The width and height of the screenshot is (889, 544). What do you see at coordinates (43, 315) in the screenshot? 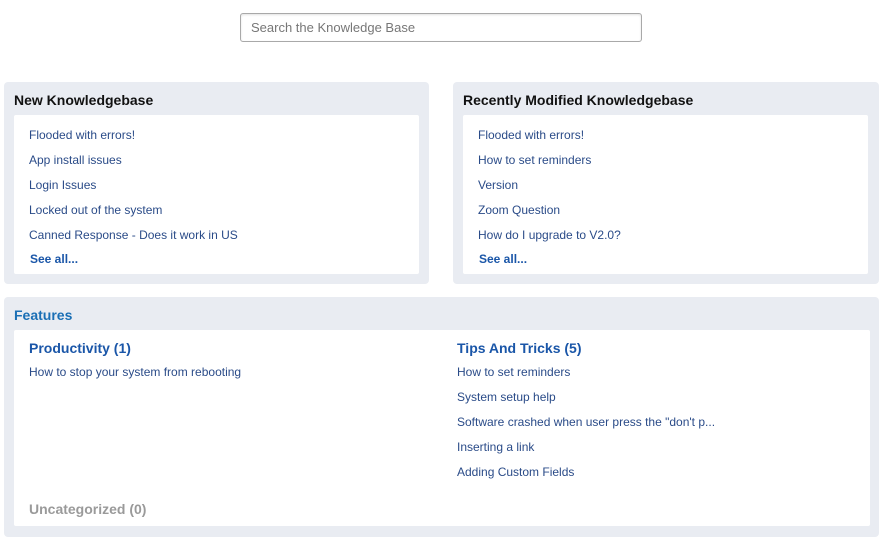
I see `features-title: Features` at bounding box center [43, 315].